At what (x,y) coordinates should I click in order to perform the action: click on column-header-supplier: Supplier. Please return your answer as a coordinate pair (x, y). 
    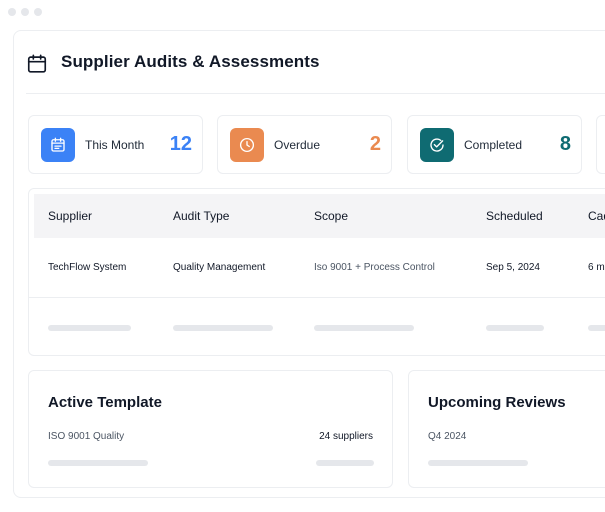
    Looking at the image, I should click on (70, 216).